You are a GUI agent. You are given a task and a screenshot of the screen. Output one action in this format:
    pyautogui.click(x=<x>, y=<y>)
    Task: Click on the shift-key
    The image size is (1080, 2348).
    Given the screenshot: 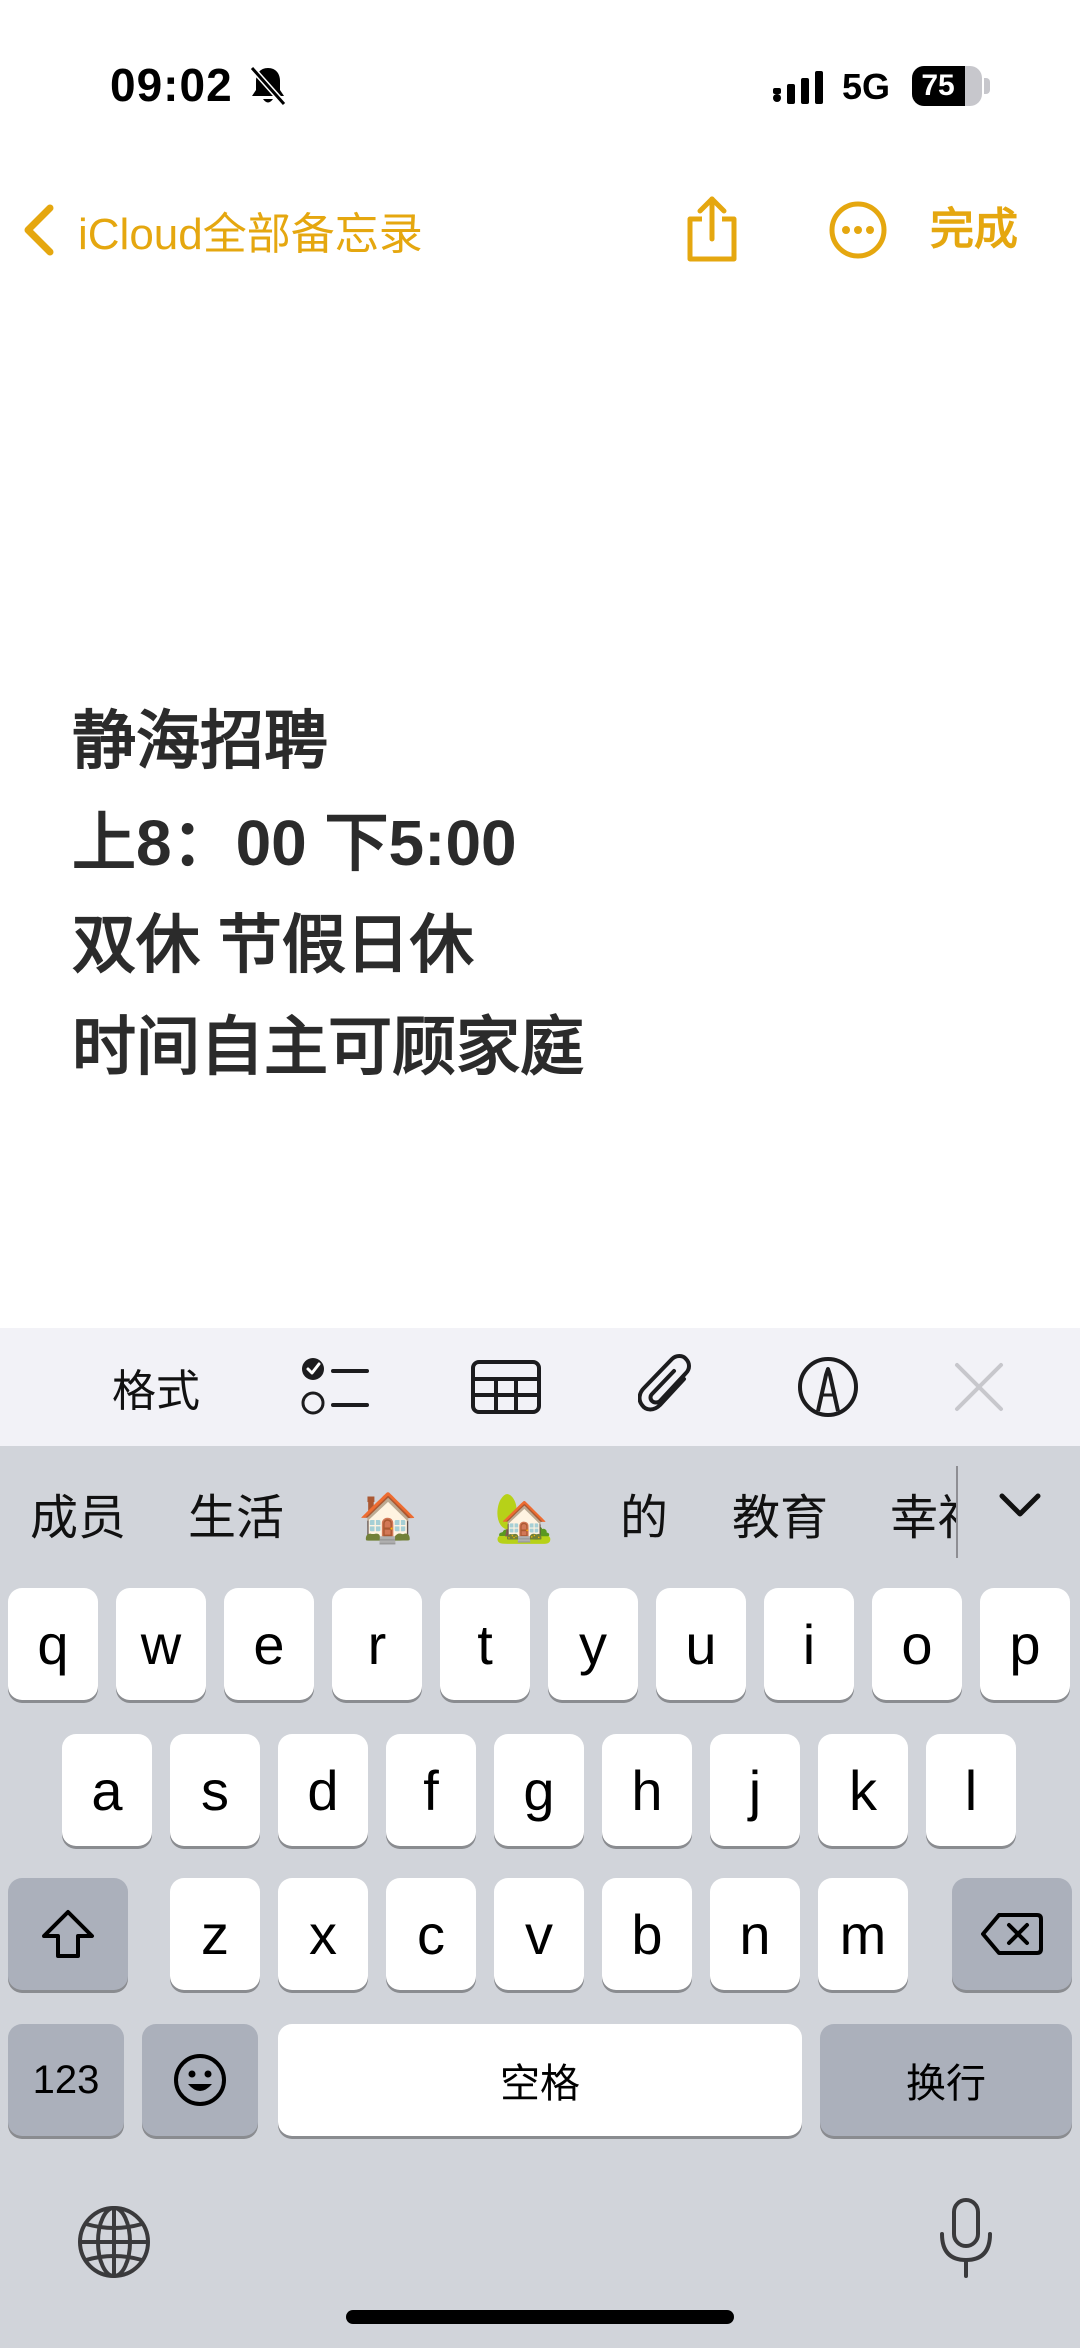 What is the action you would take?
    pyautogui.click(x=68, y=1934)
    